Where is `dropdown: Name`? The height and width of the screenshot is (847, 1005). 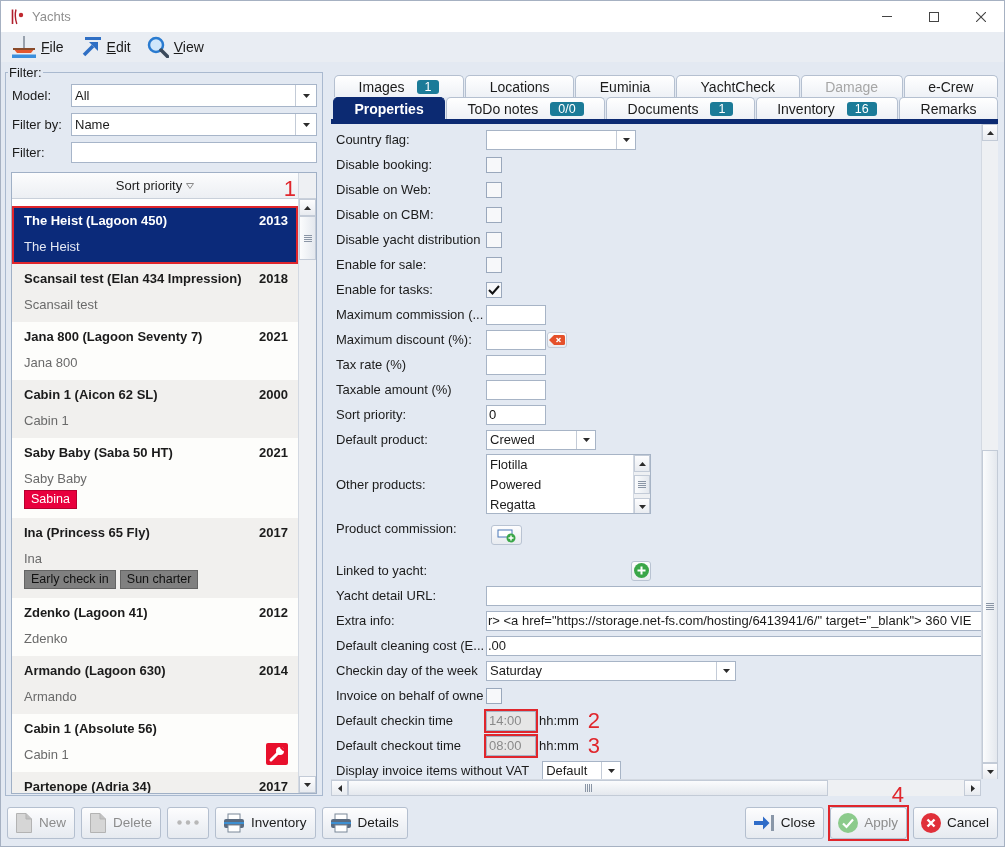 dropdown: Name is located at coordinates (194, 124).